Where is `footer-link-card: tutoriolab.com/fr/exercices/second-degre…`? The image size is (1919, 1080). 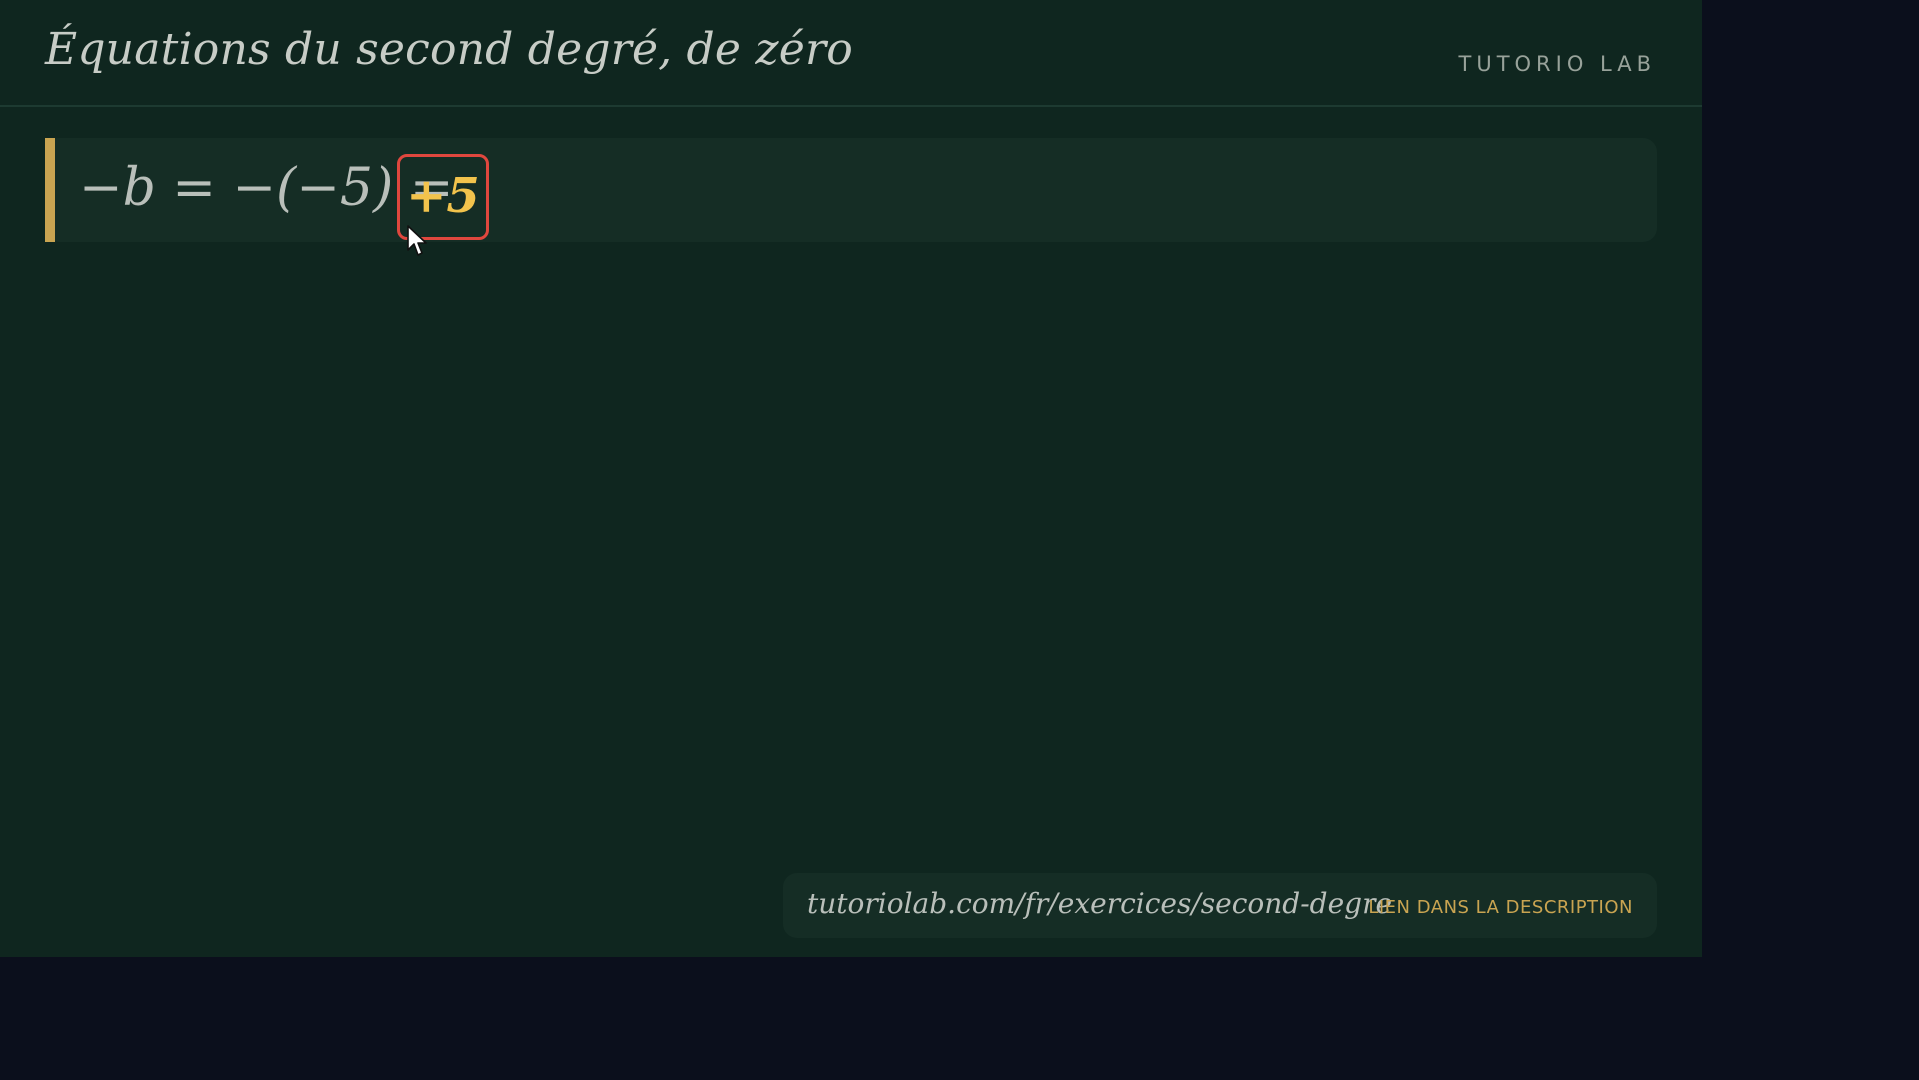
footer-link-card: tutoriolab.com/fr/exercices/second-degre… is located at coordinates (1220, 905).